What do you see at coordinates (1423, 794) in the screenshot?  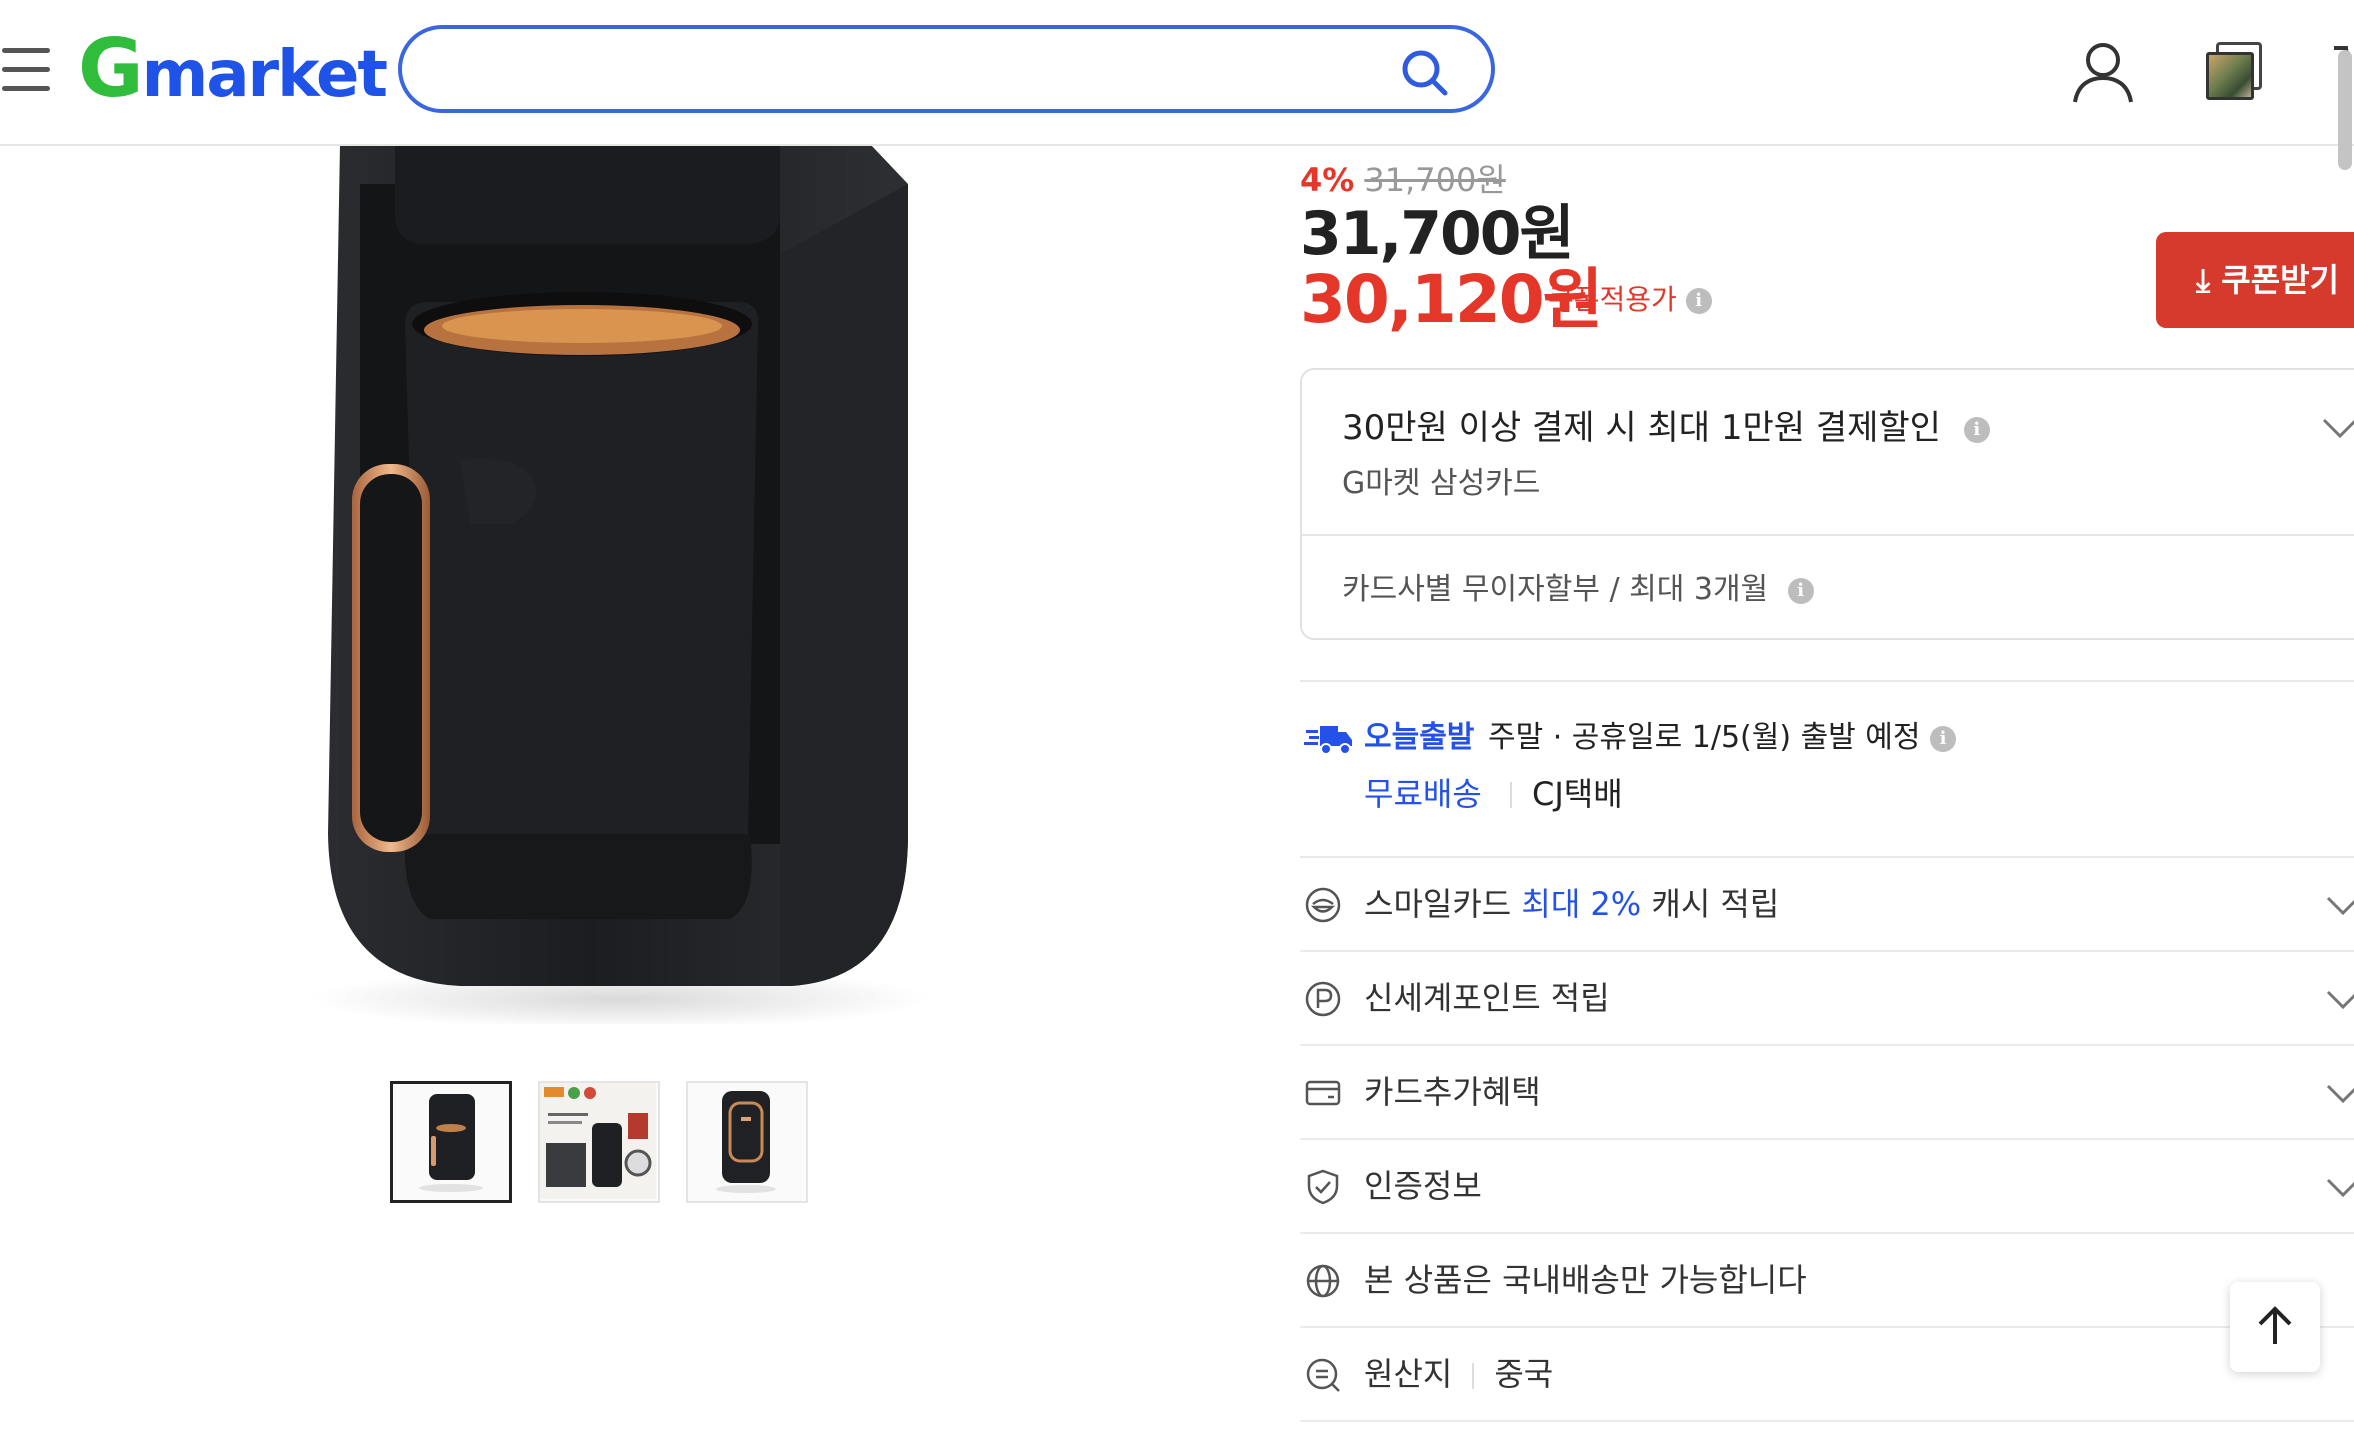 I see `free-shipping: 무료배송` at bounding box center [1423, 794].